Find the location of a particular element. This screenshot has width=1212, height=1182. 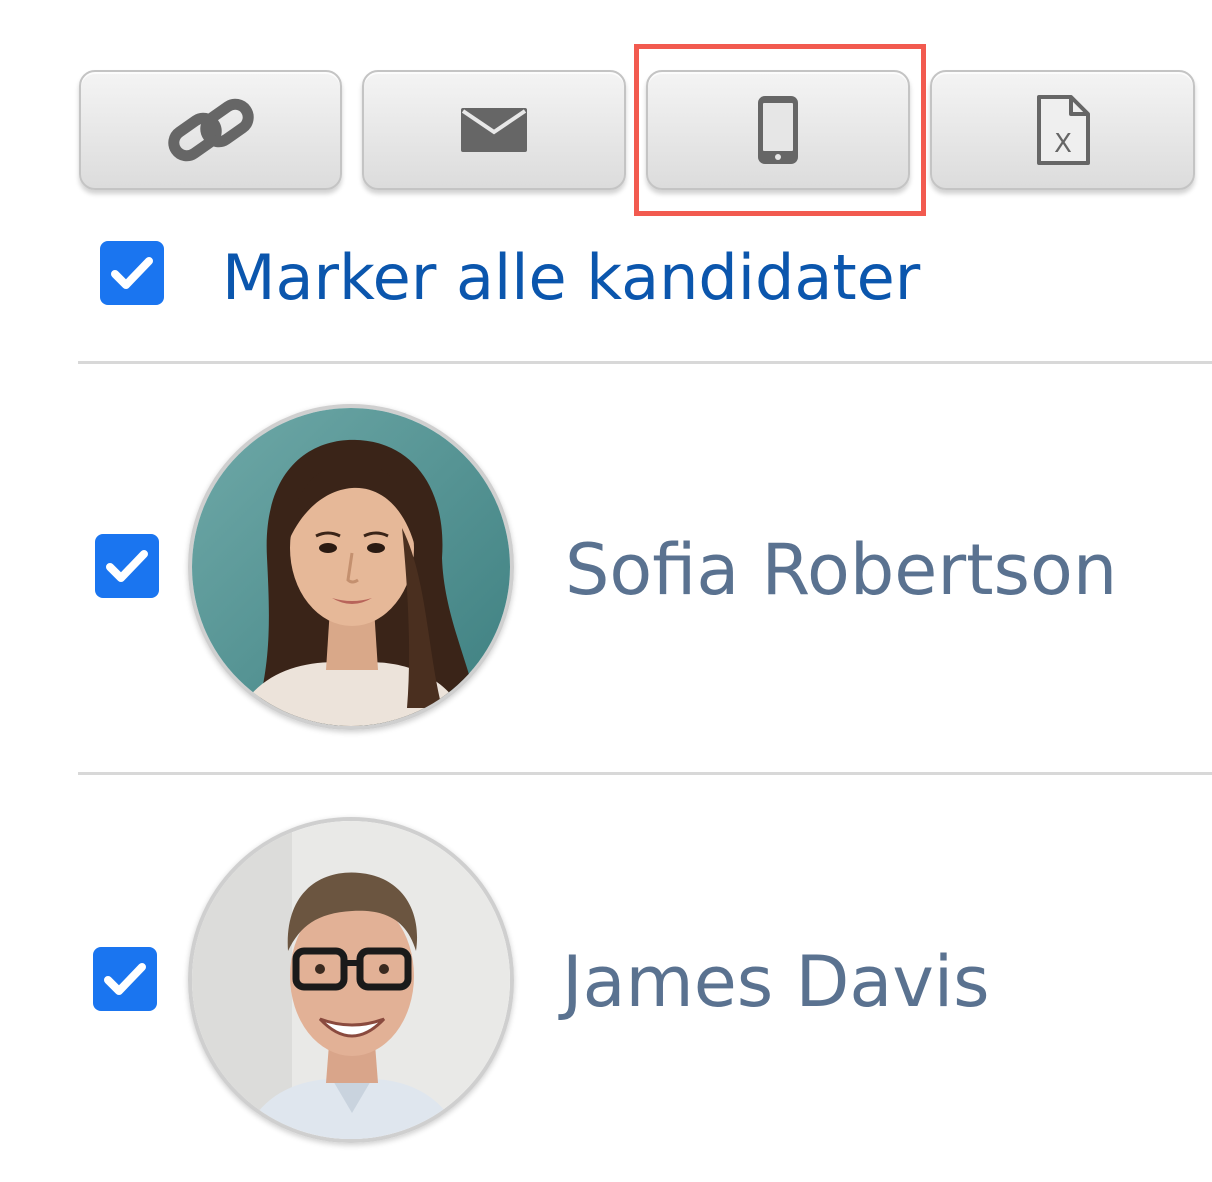

export-excel-button: X is located at coordinates (1062, 130).